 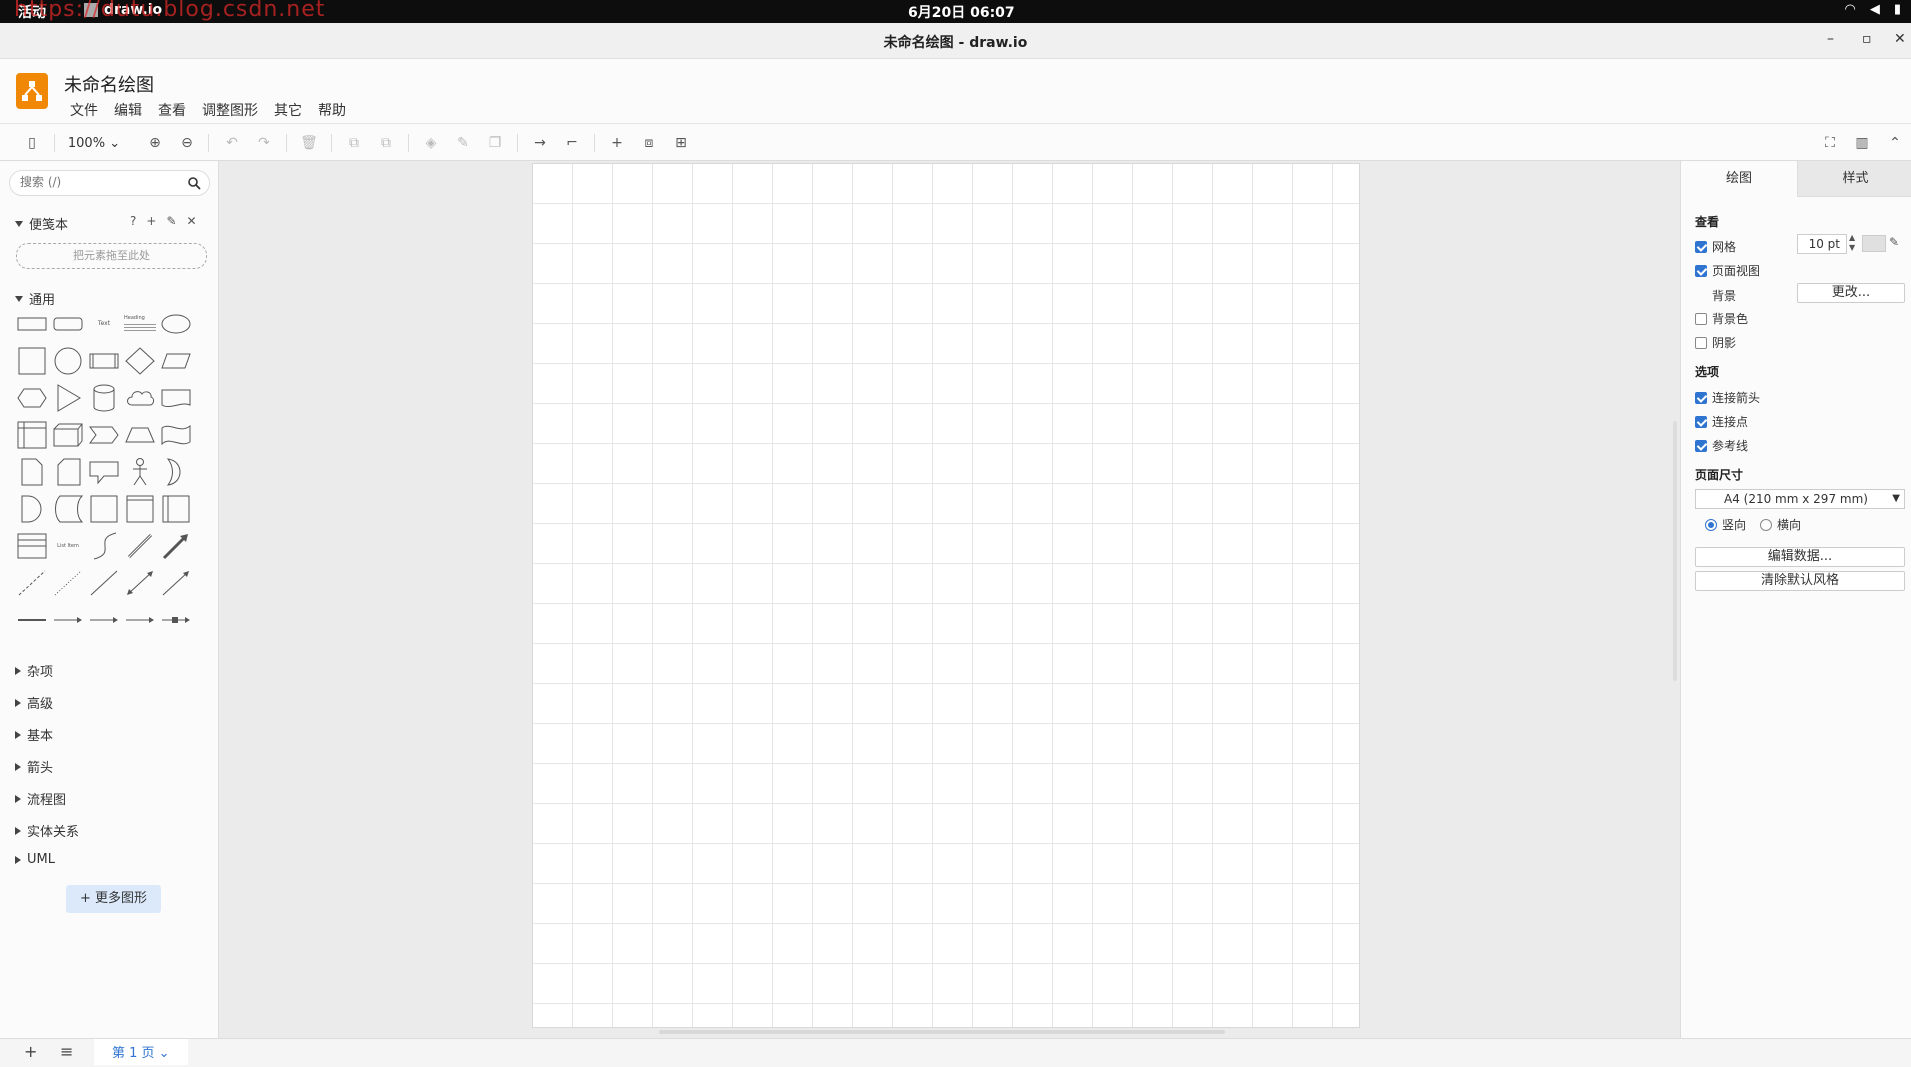 I want to click on shape-note, so click(x=32, y=472).